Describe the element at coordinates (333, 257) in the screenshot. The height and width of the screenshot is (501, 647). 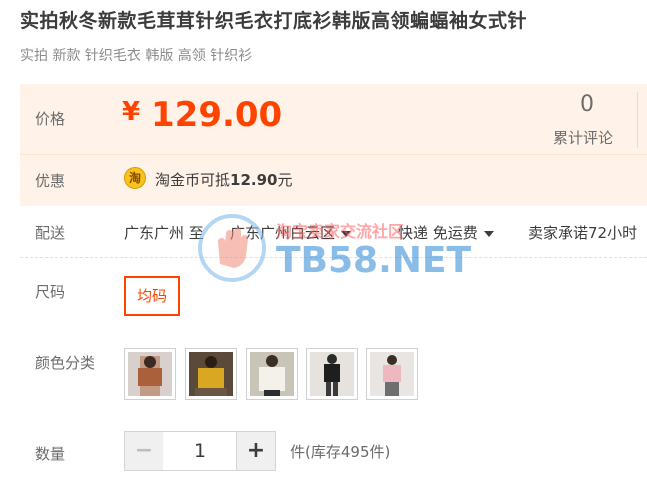
I see `delivery-divider` at that location.